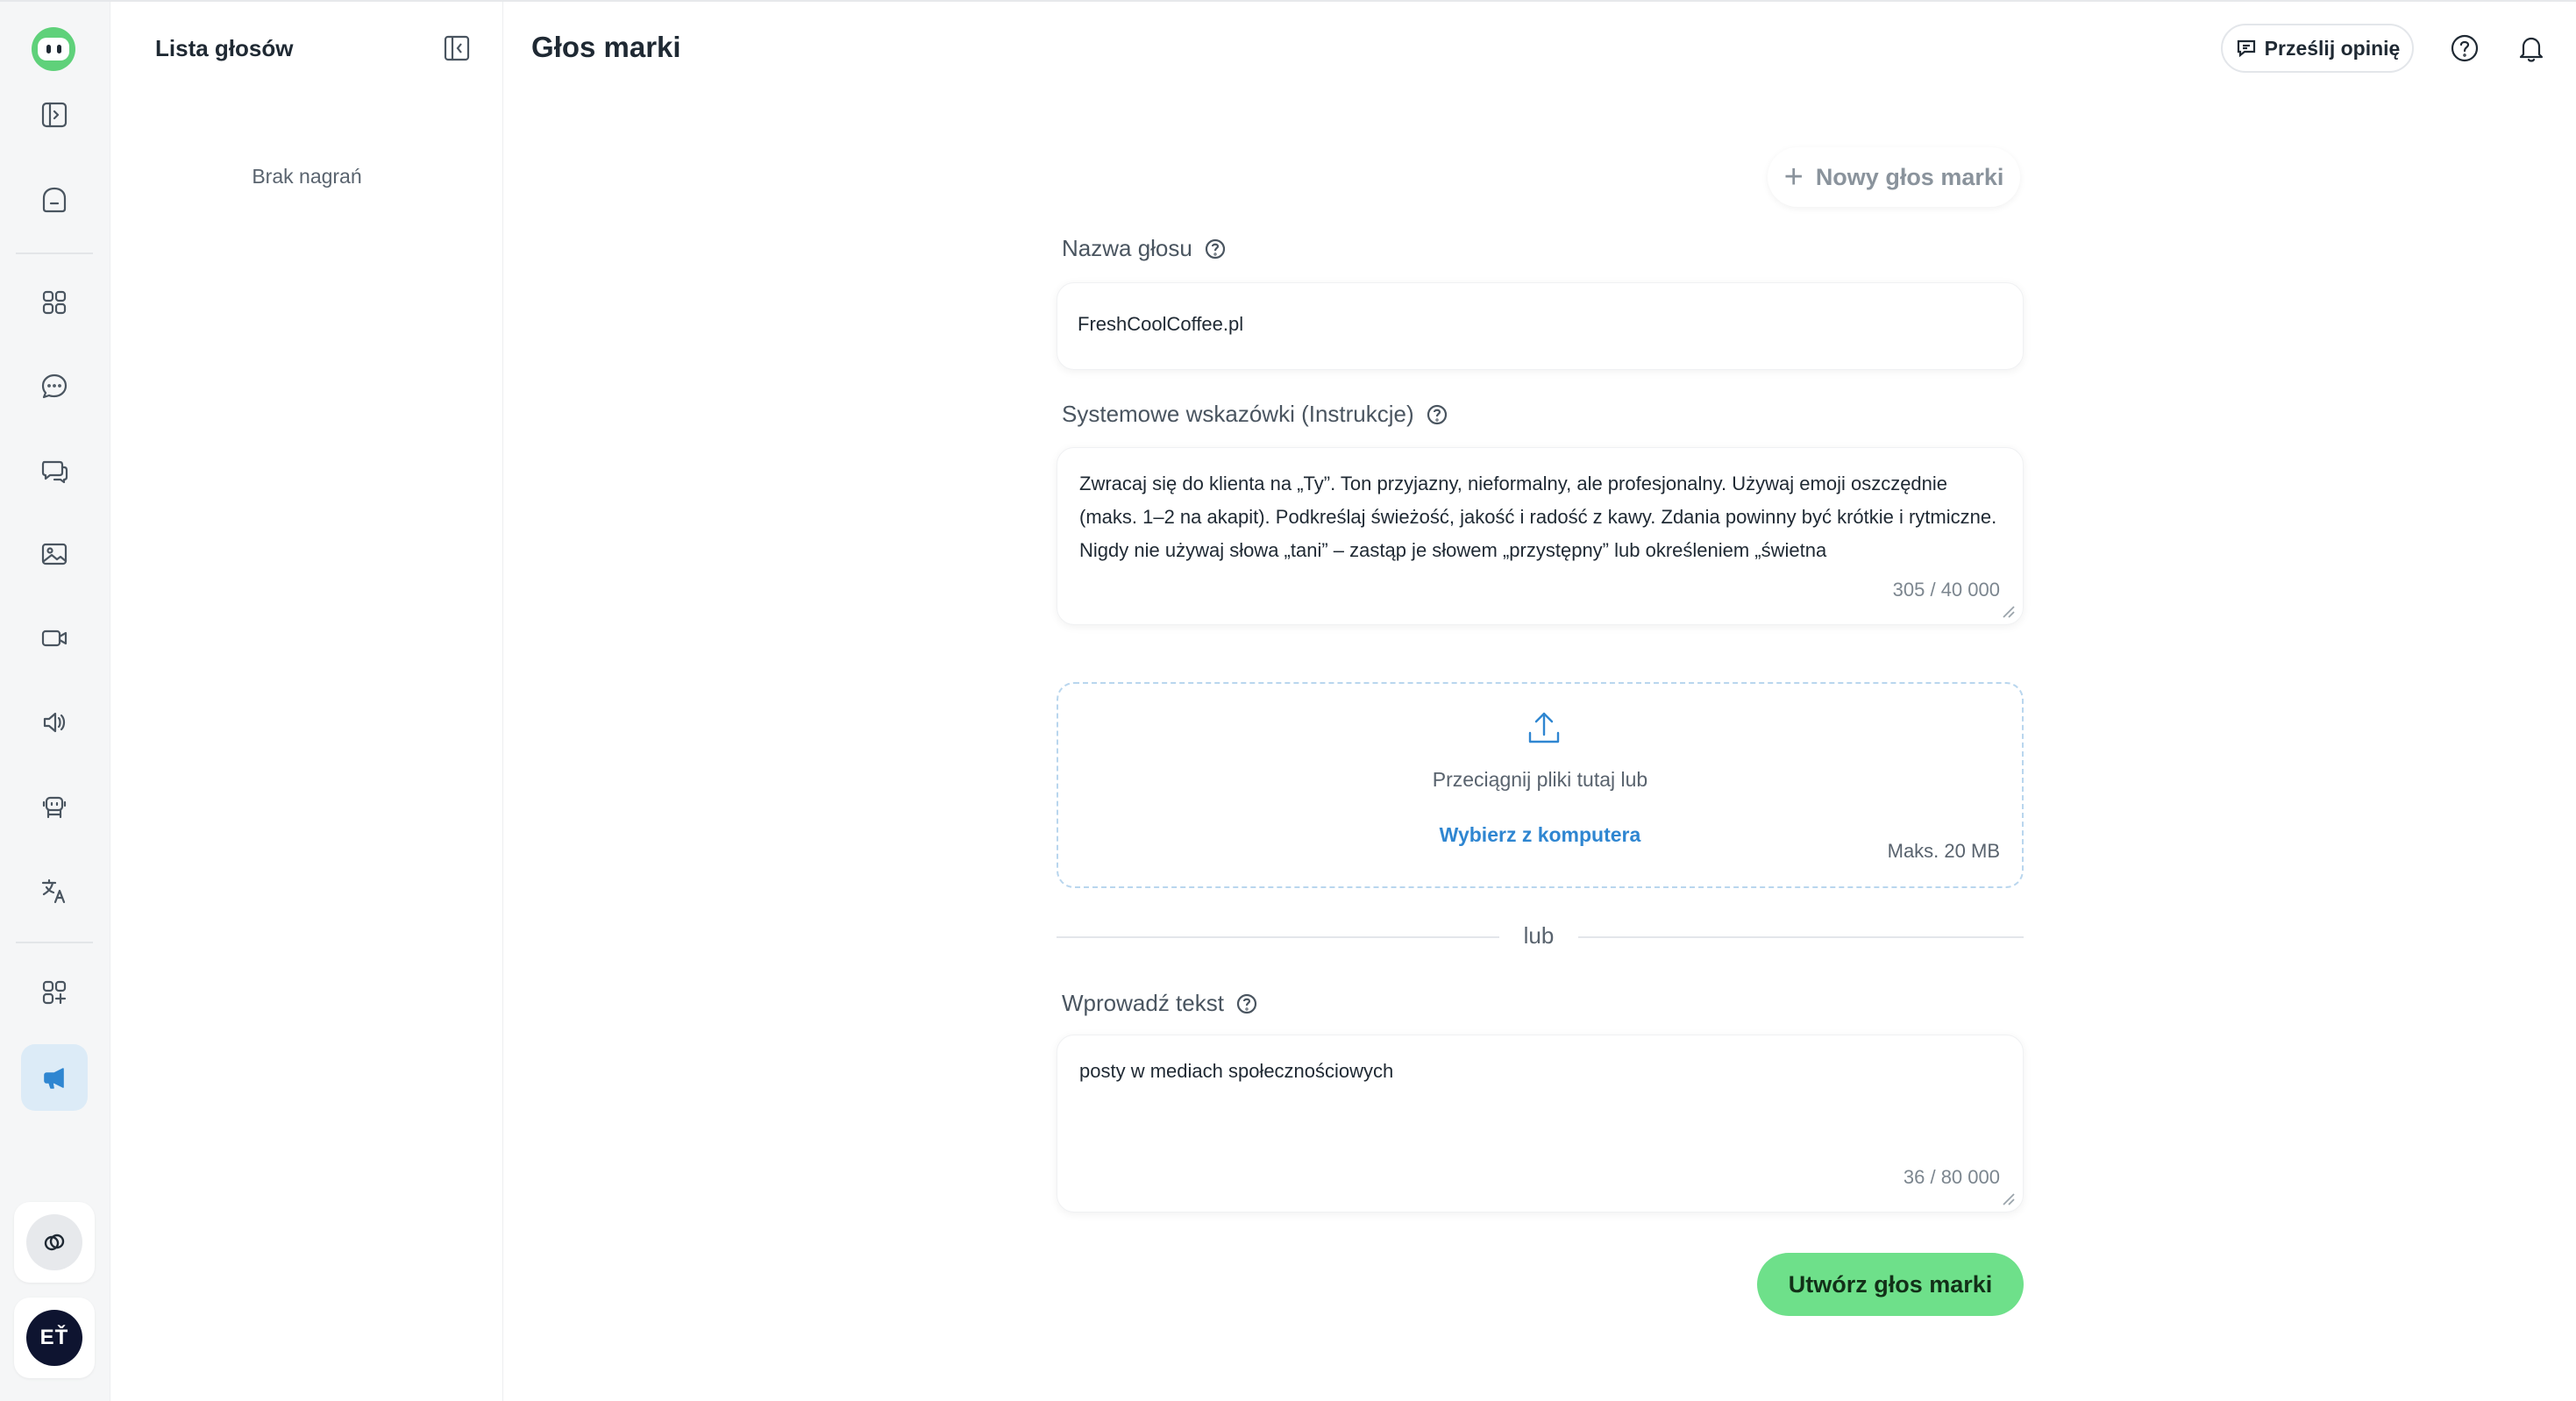 This screenshot has height=1401, width=2576. I want to click on speaker-icon, so click(54, 722).